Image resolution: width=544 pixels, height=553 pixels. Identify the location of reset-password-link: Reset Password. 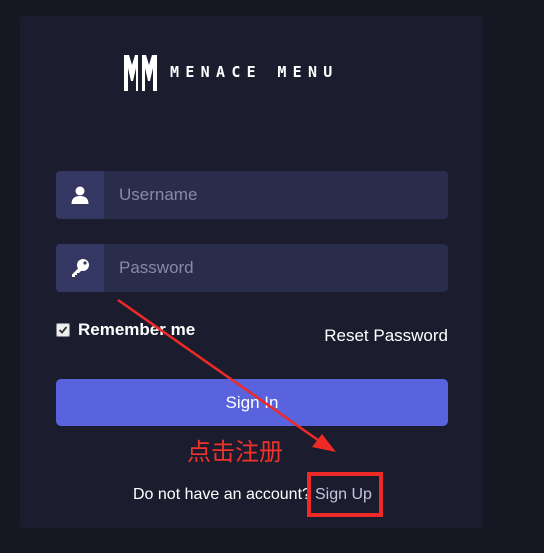
(386, 336).